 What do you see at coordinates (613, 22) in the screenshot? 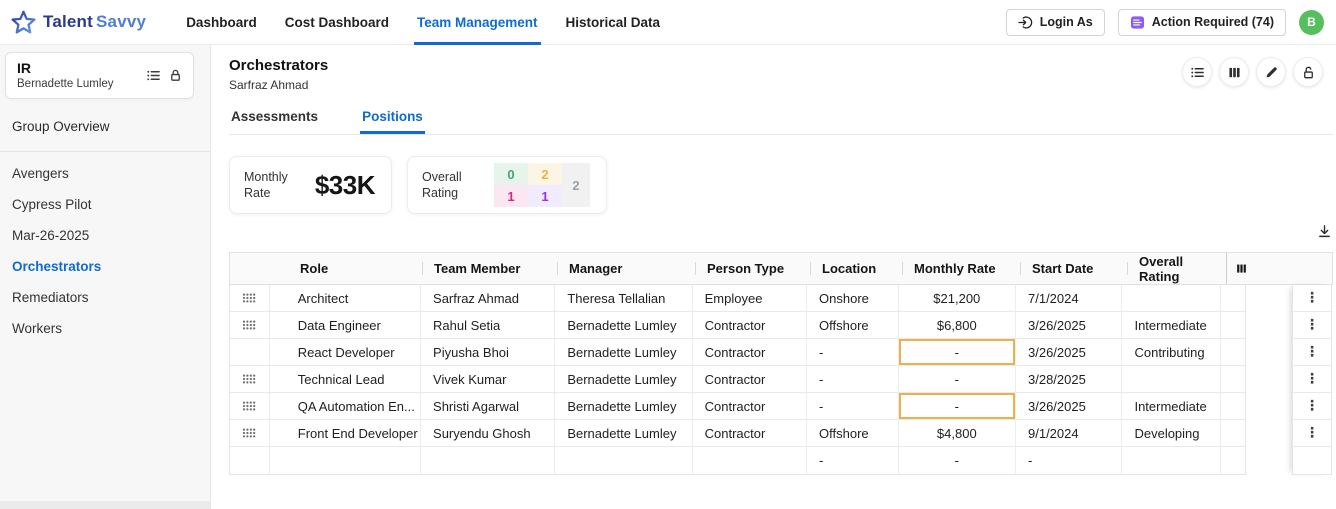
I see `nav-item-historical-data: Historical Data` at bounding box center [613, 22].